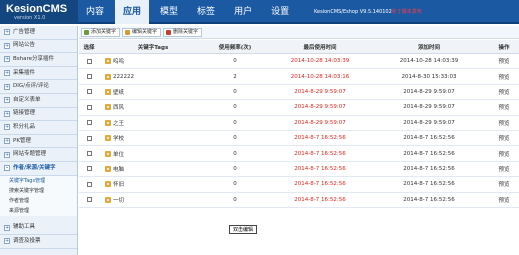 This screenshot has height=255, width=519. I want to click on tag-name: 222222, so click(123, 77).